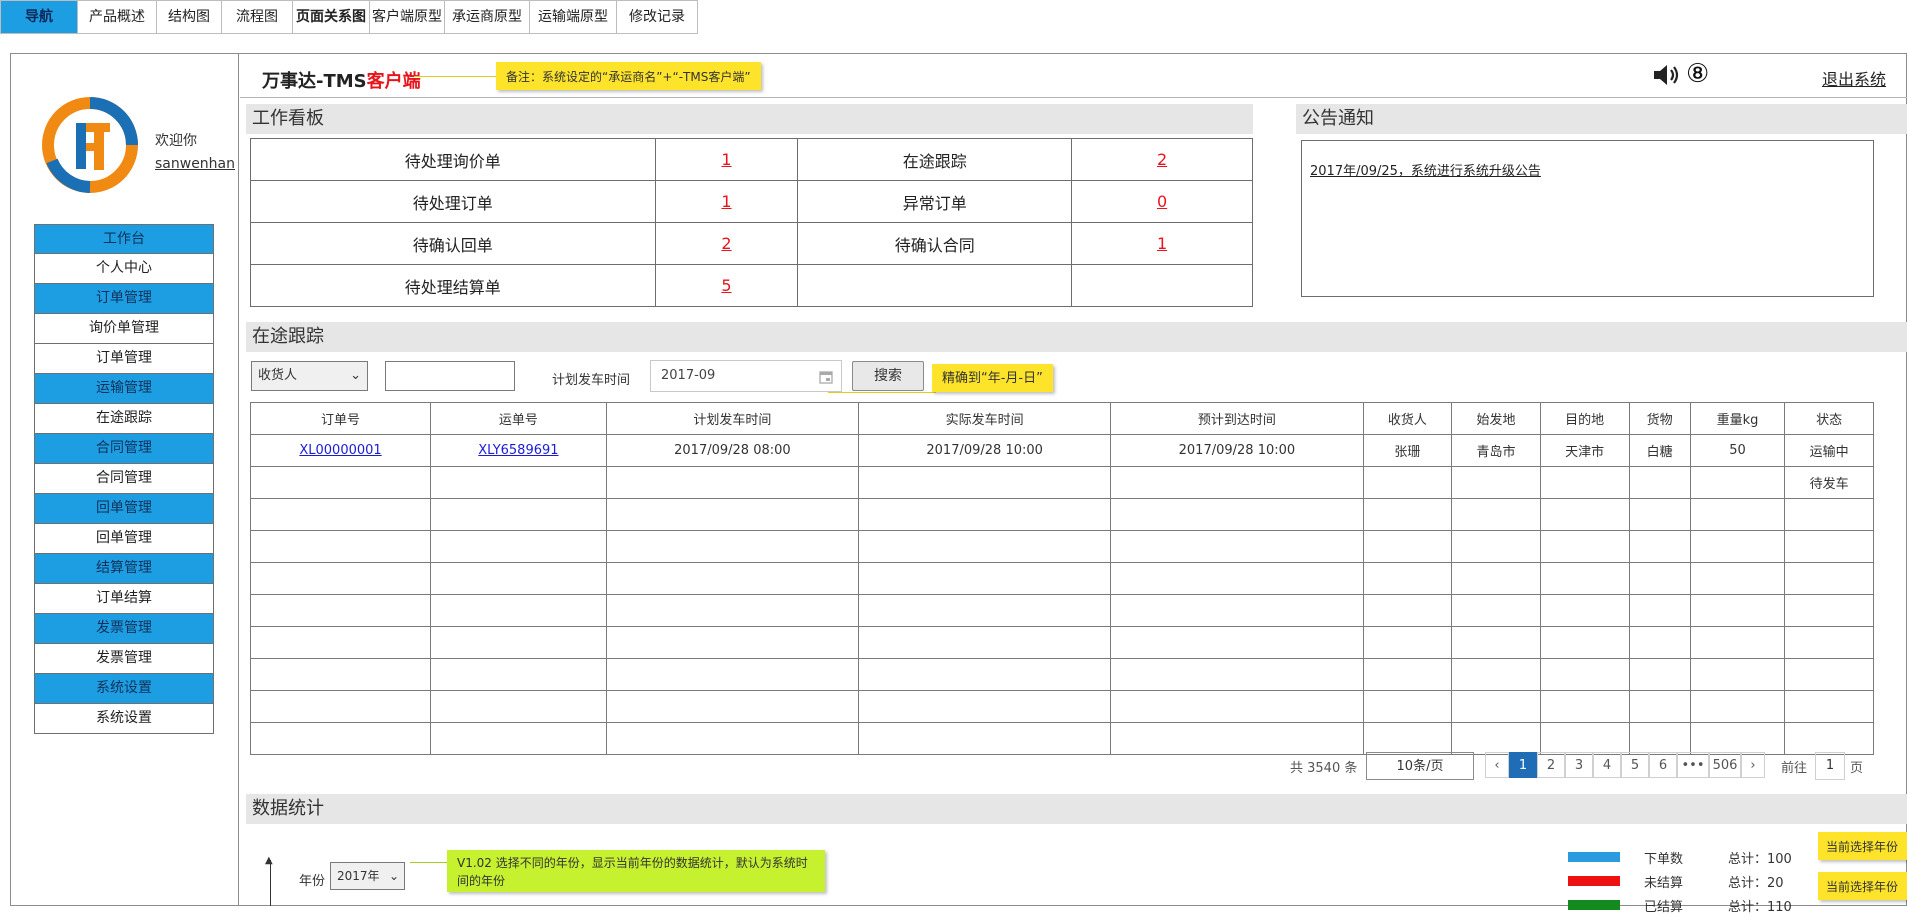 This screenshot has height=915, width=1907. What do you see at coordinates (124, 479) in the screenshot?
I see `sidebar-item-8: 合同管理` at bounding box center [124, 479].